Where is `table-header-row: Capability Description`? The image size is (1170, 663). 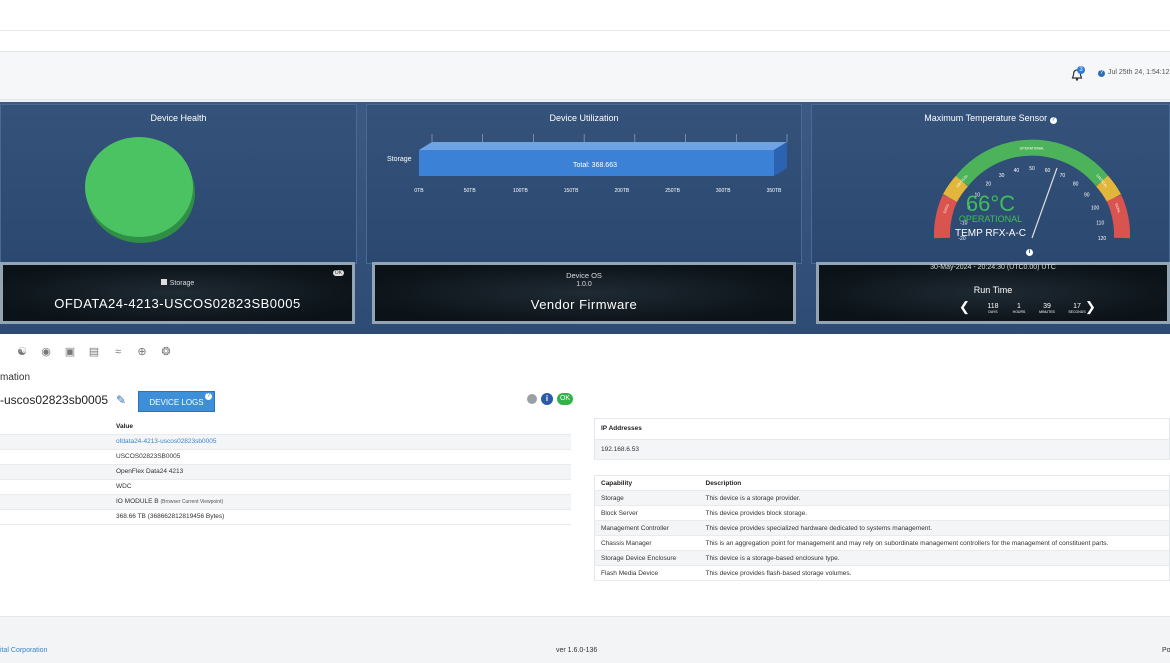
table-header-row: Capability Description is located at coordinates (882, 483).